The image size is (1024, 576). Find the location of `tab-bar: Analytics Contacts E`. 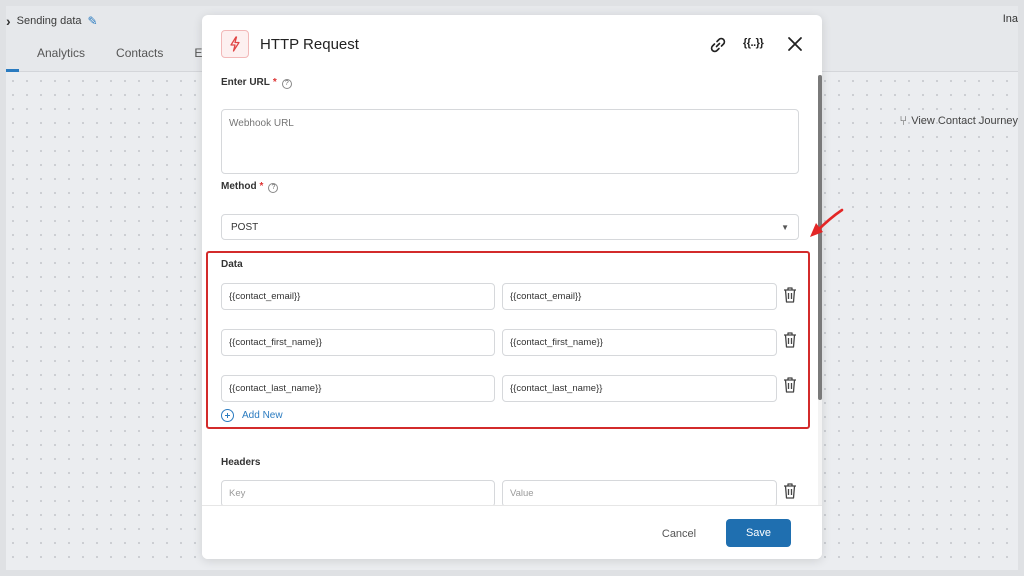

tab-bar: Analytics Contacts E is located at coordinates (104, 58).